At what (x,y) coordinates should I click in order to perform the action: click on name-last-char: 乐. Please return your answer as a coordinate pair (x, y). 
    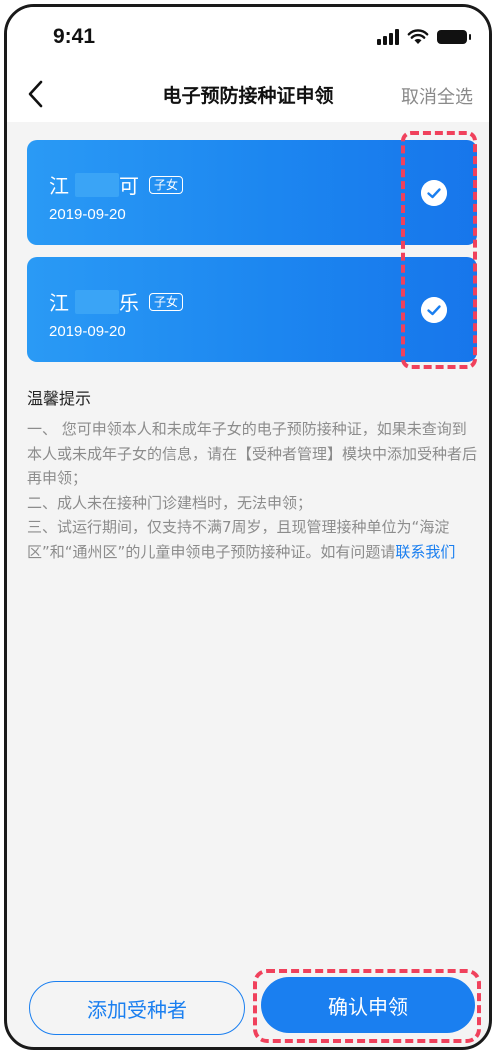
    Looking at the image, I should click on (129, 303).